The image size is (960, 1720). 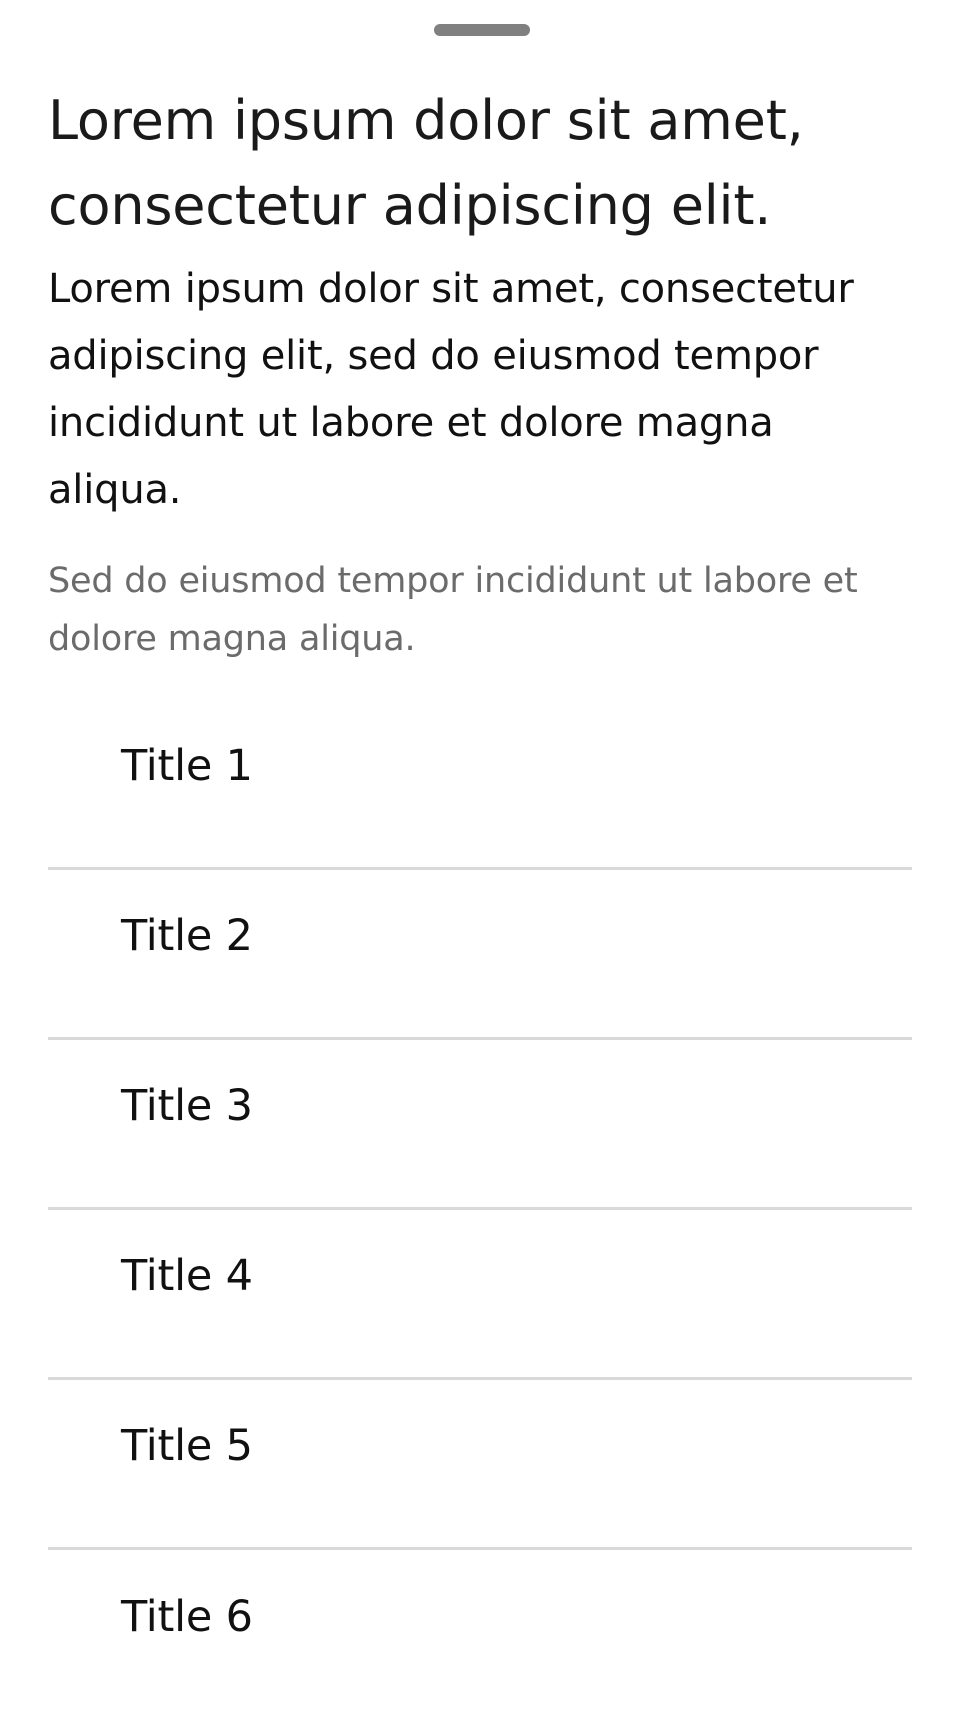 What do you see at coordinates (187, 1275) in the screenshot?
I see `list-item-title: Title 4` at bounding box center [187, 1275].